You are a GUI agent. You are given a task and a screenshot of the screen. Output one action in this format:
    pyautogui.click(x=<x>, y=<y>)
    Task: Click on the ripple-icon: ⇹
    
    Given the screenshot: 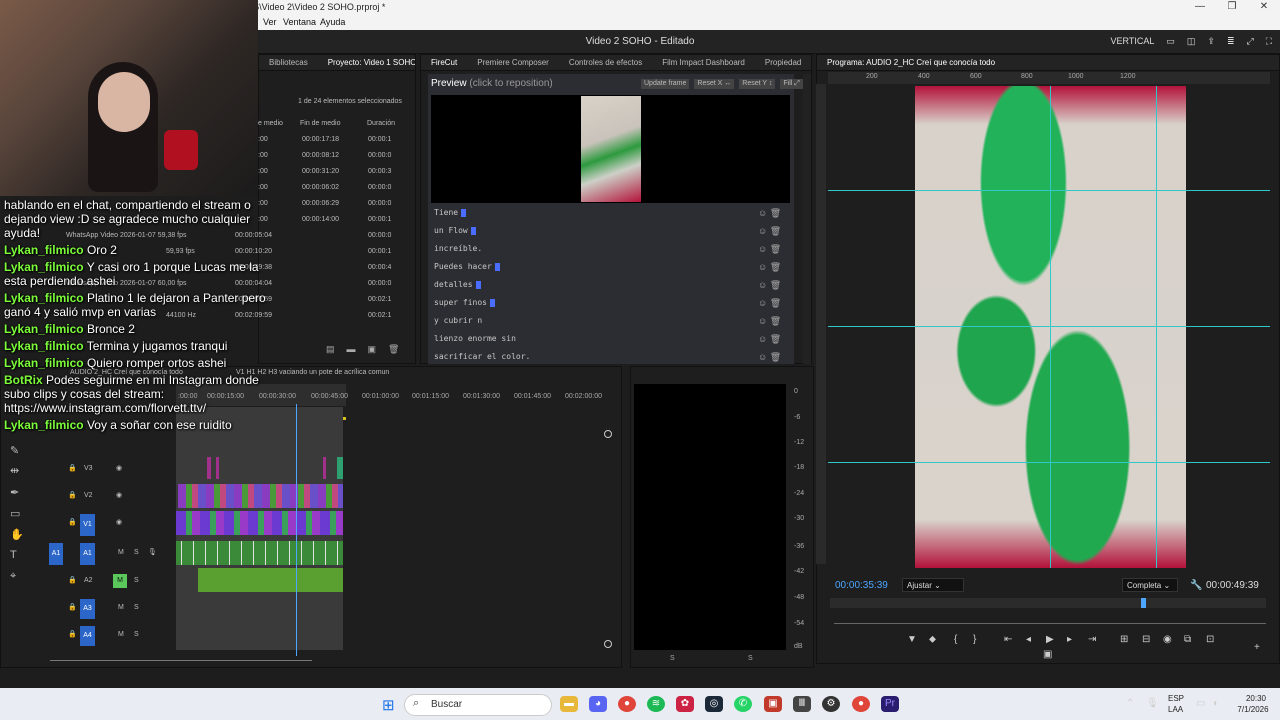 What is the action you would take?
    pyautogui.click(x=14, y=470)
    